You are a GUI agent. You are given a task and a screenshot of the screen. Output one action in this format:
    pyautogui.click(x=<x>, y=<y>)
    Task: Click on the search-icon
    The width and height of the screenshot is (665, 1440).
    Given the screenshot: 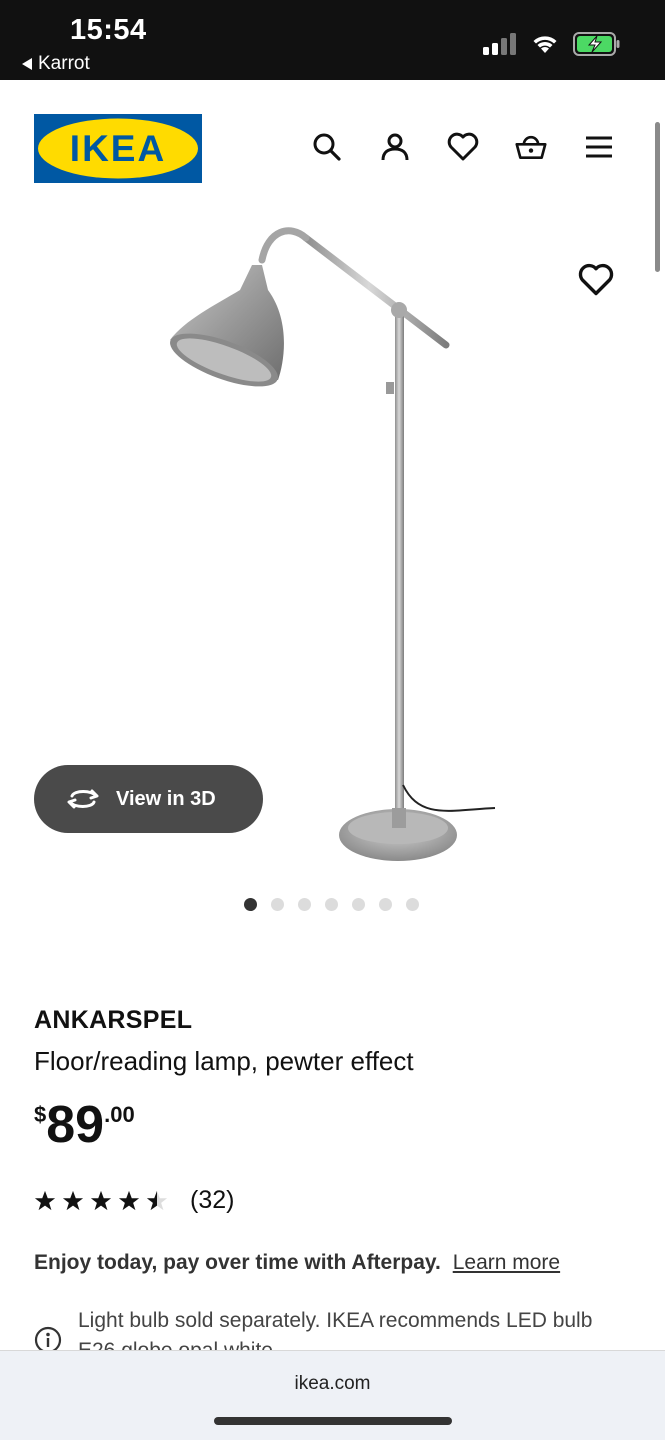 What is the action you would take?
    pyautogui.click(x=327, y=147)
    